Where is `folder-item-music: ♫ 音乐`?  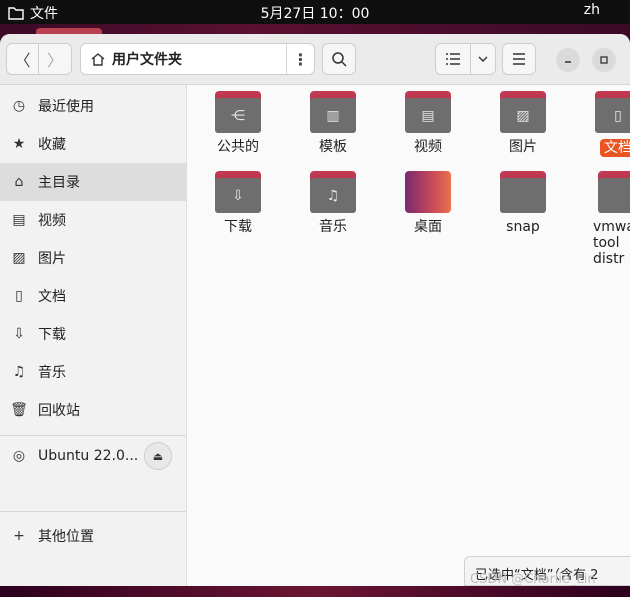
folder-item-music: ♫ 音乐 is located at coordinates (333, 203).